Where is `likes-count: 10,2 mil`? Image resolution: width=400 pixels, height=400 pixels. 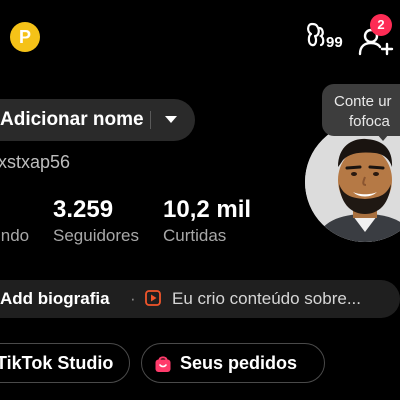 likes-count: 10,2 mil is located at coordinates (207, 210).